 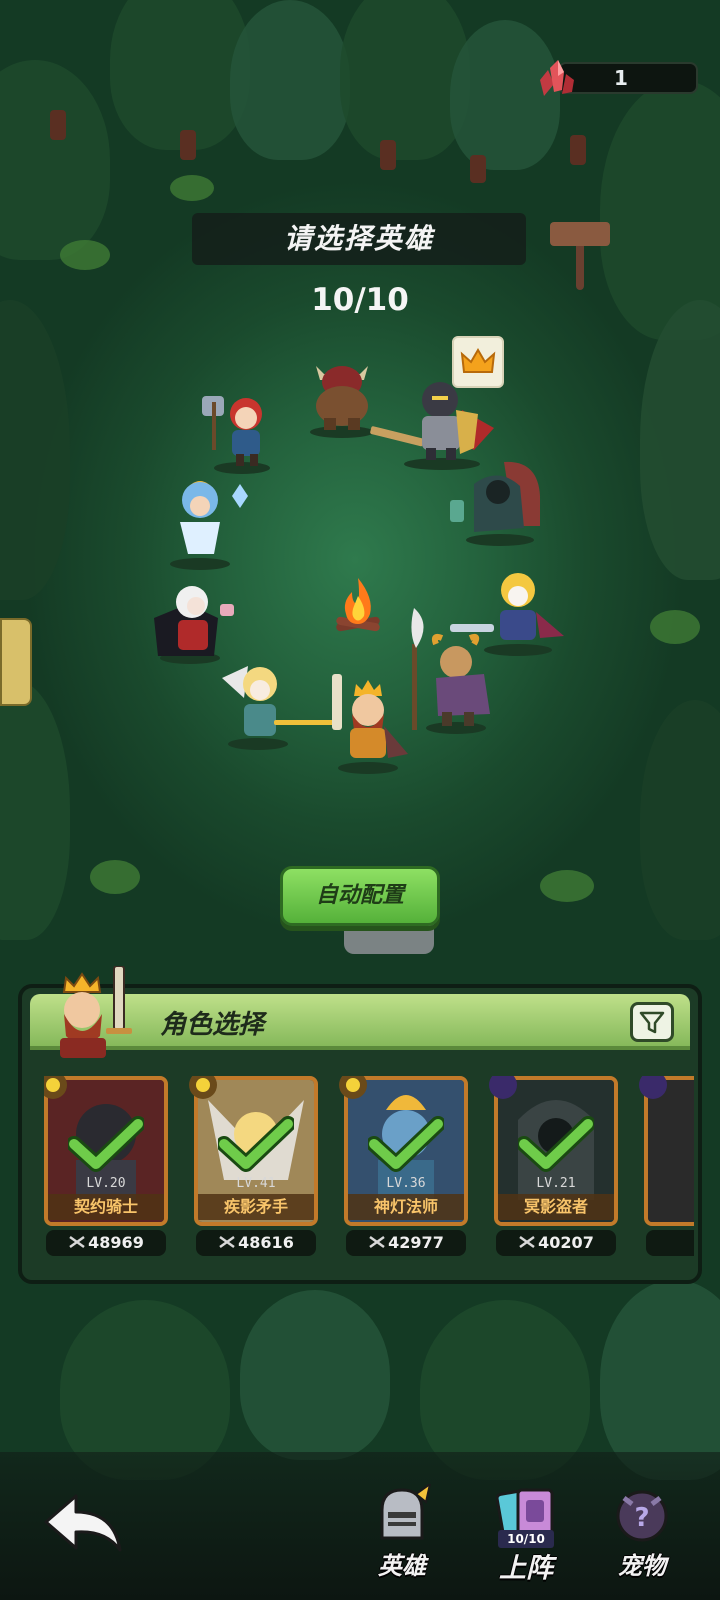 What do you see at coordinates (556, 1207) in the screenshot?
I see `hero-name: 冥影盗者` at bounding box center [556, 1207].